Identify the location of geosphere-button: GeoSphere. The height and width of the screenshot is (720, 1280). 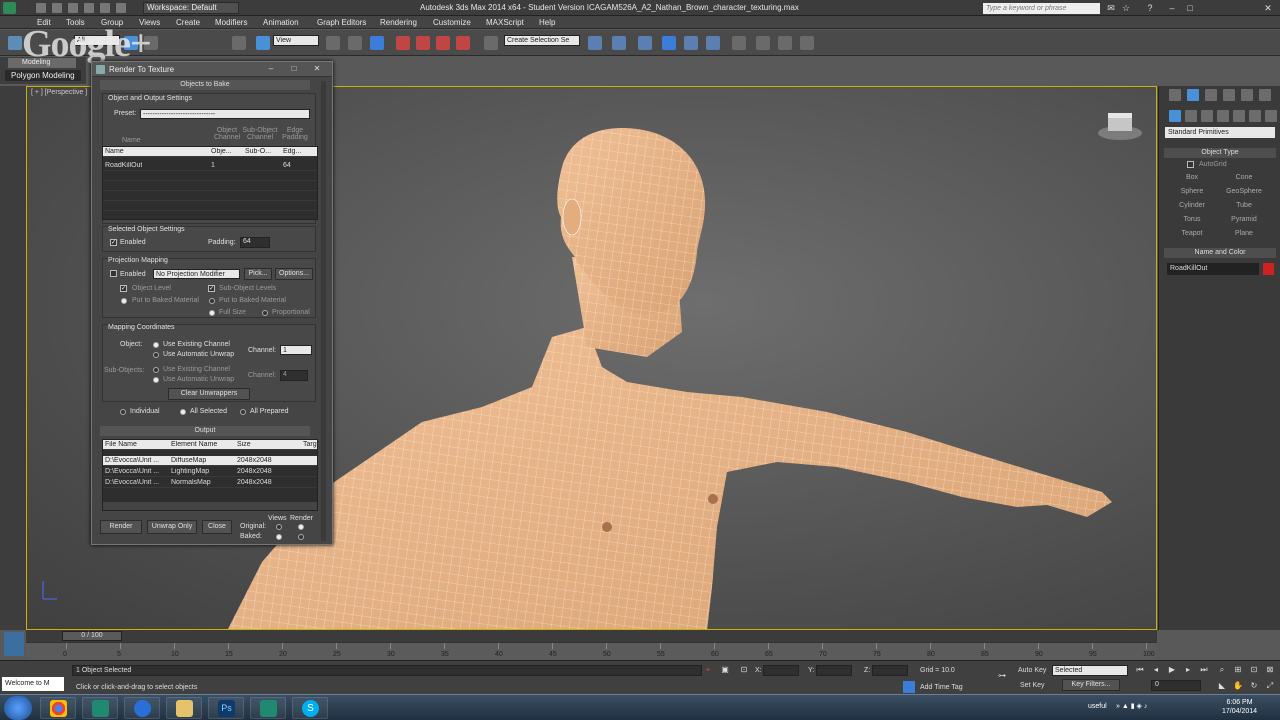
(1244, 191).